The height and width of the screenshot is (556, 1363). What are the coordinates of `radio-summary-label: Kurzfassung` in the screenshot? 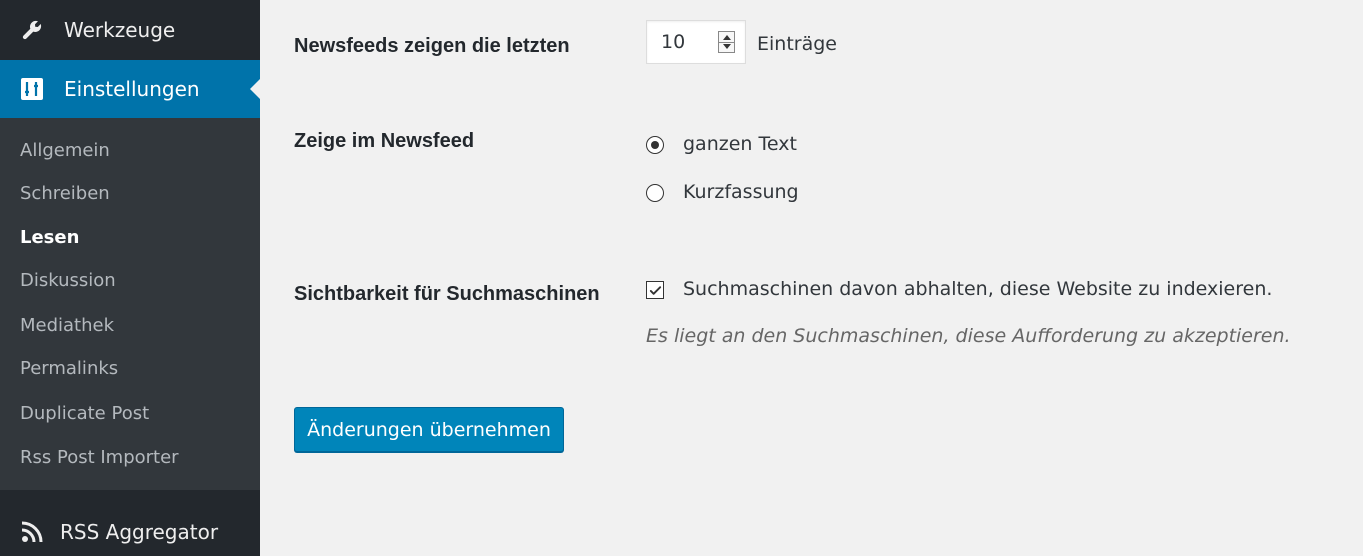 It's located at (741, 192).